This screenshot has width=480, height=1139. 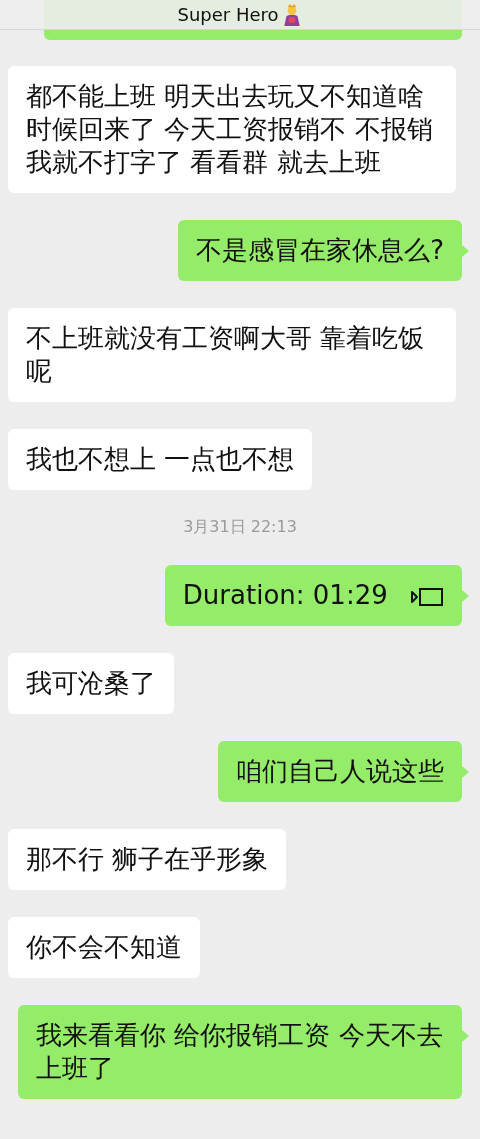 What do you see at coordinates (147, 859) in the screenshot?
I see `message-bubble: 那不行 狮子在乎形象` at bounding box center [147, 859].